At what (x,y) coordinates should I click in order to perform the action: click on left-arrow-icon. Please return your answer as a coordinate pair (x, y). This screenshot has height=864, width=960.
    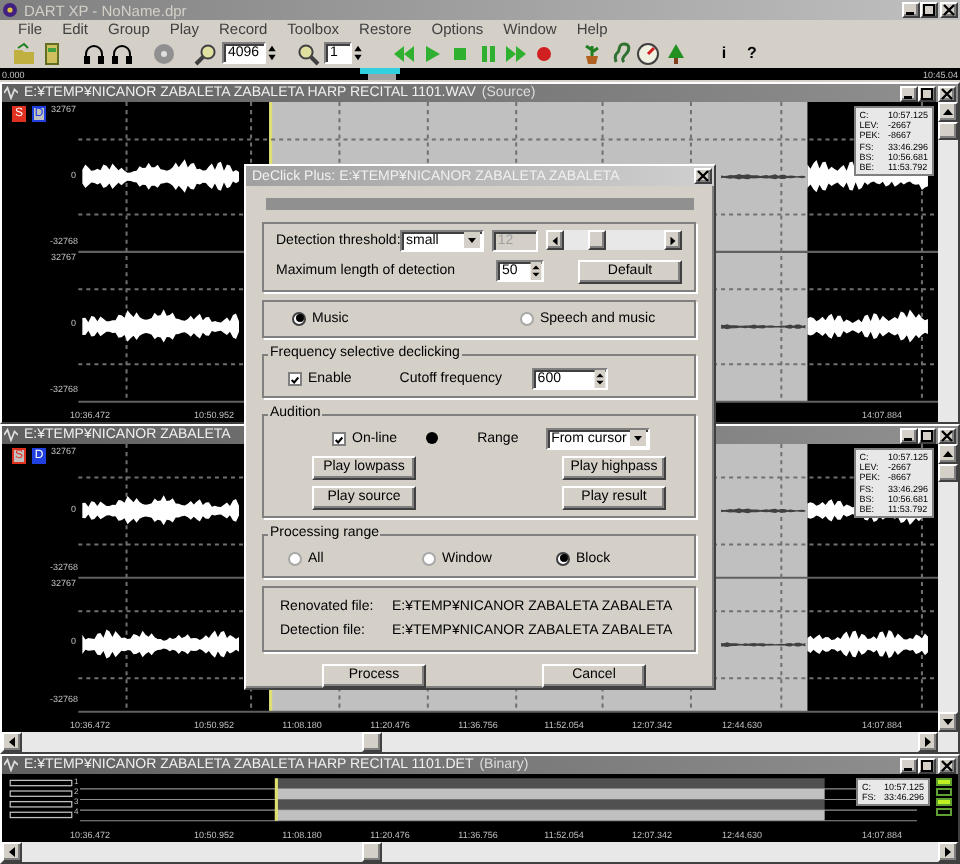
    Looking at the image, I should click on (554, 240).